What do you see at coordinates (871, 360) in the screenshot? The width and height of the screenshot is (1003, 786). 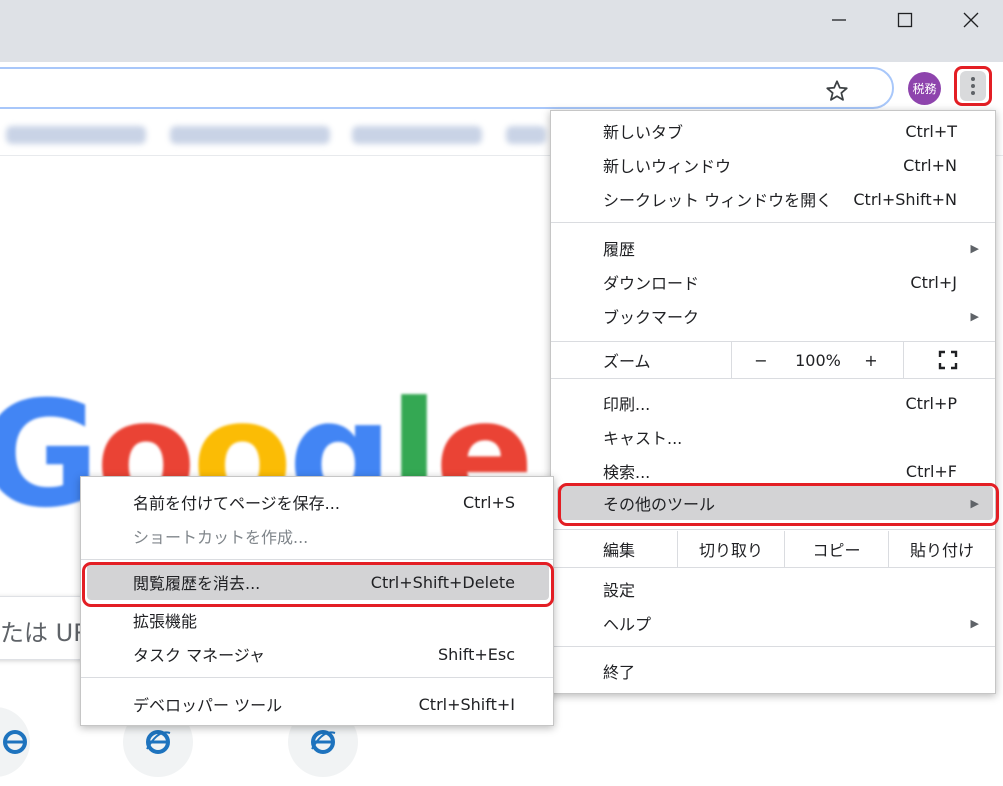 I see `zoom-in-button: +` at bounding box center [871, 360].